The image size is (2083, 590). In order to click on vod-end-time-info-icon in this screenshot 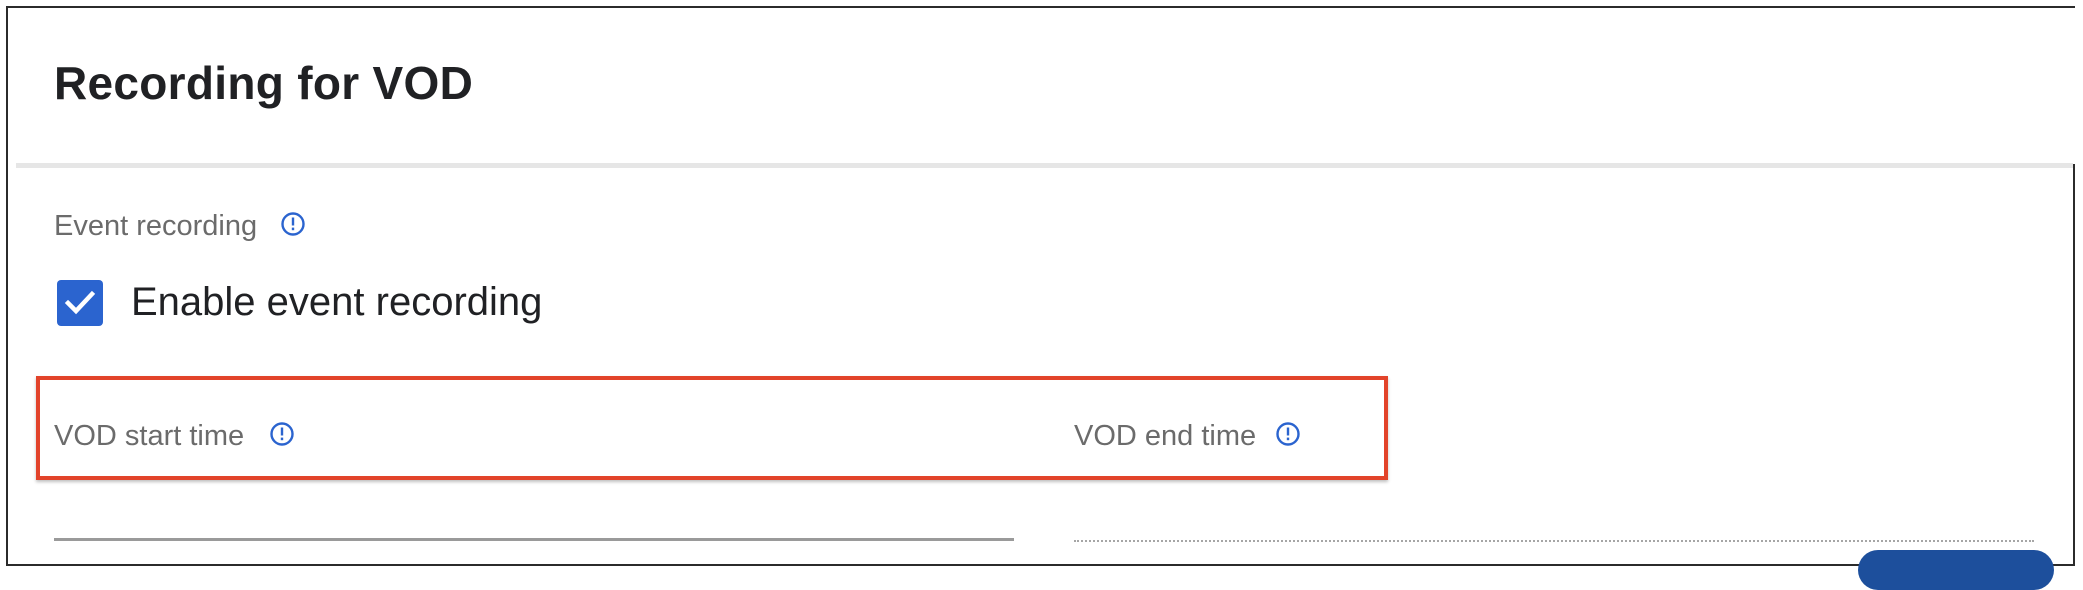, I will do `click(1288, 434)`.